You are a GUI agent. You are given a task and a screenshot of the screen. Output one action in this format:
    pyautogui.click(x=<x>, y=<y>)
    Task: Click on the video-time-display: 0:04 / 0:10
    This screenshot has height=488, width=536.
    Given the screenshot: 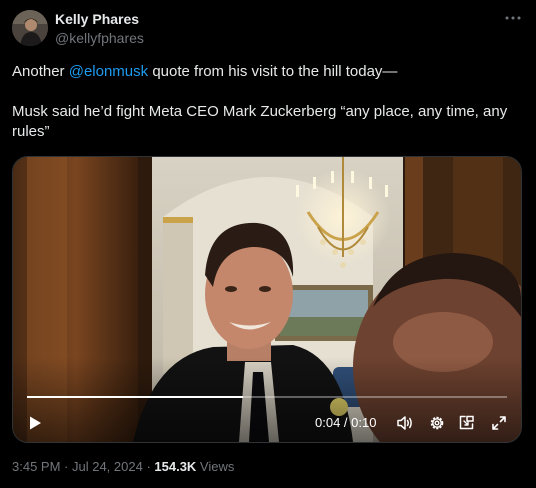 What is the action you would take?
    pyautogui.click(x=346, y=422)
    